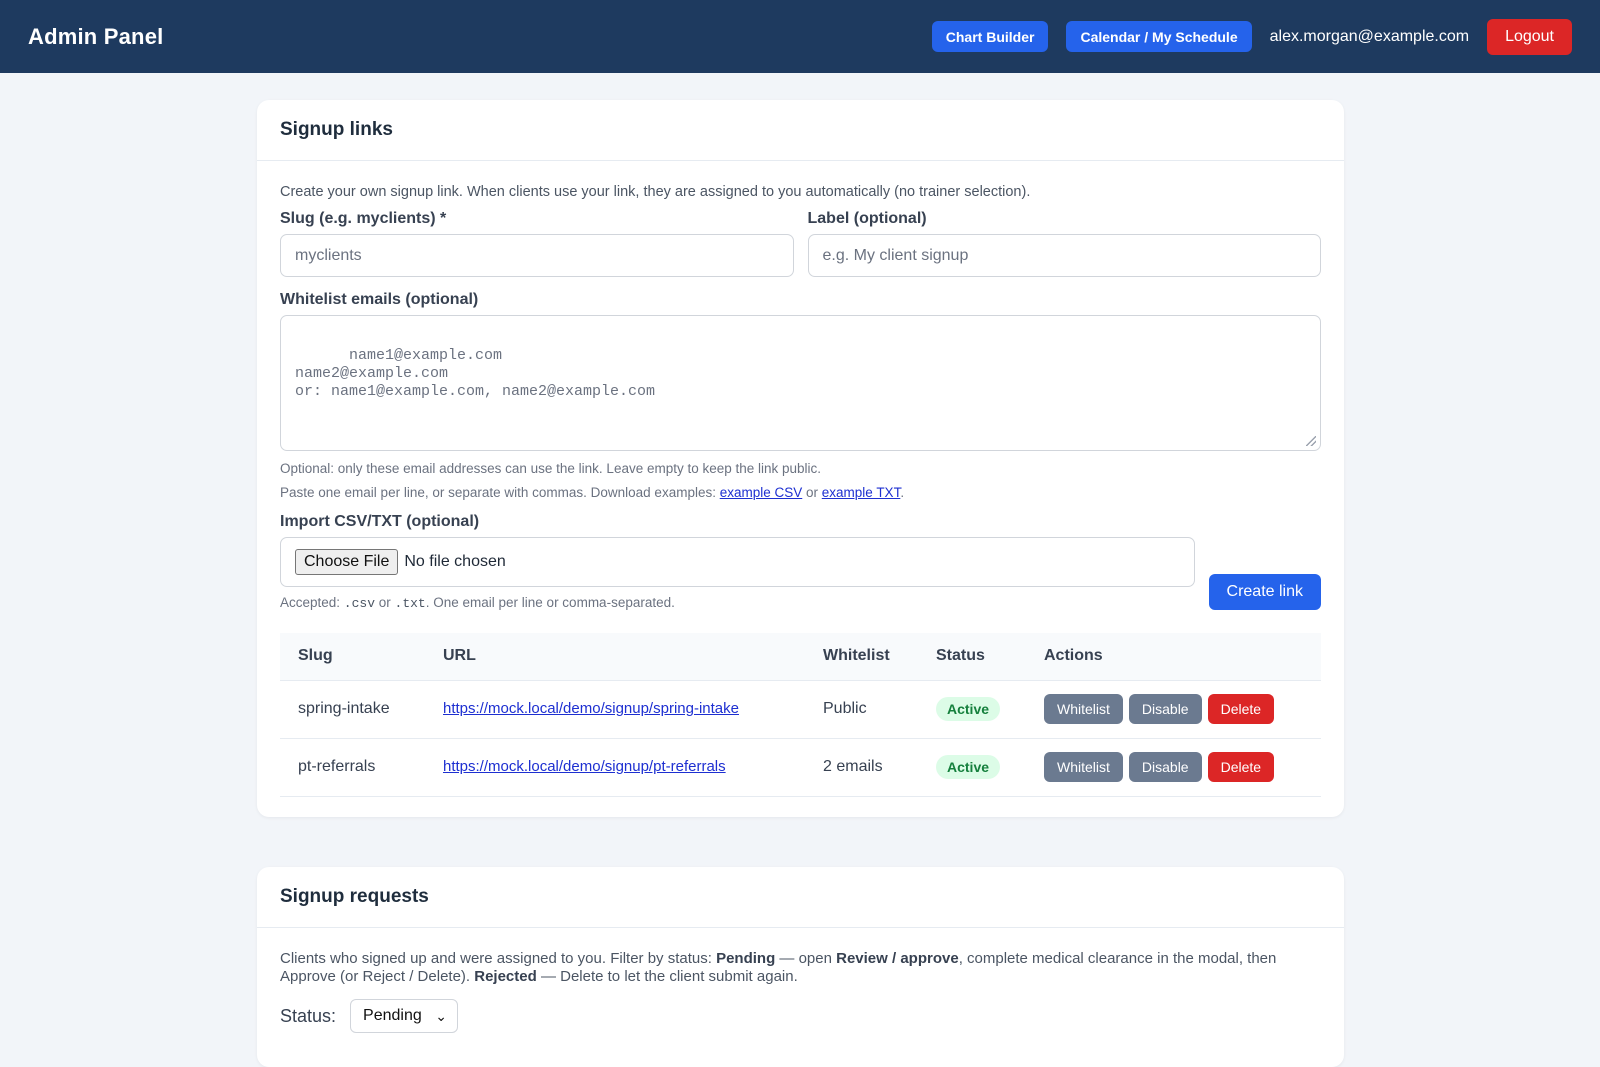 The height and width of the screenshot is (1067, 1600). What do you see at coordinates (902, 492) in the screenshot?
I see `hint-2-end: .` at bounding box center [902, 492].